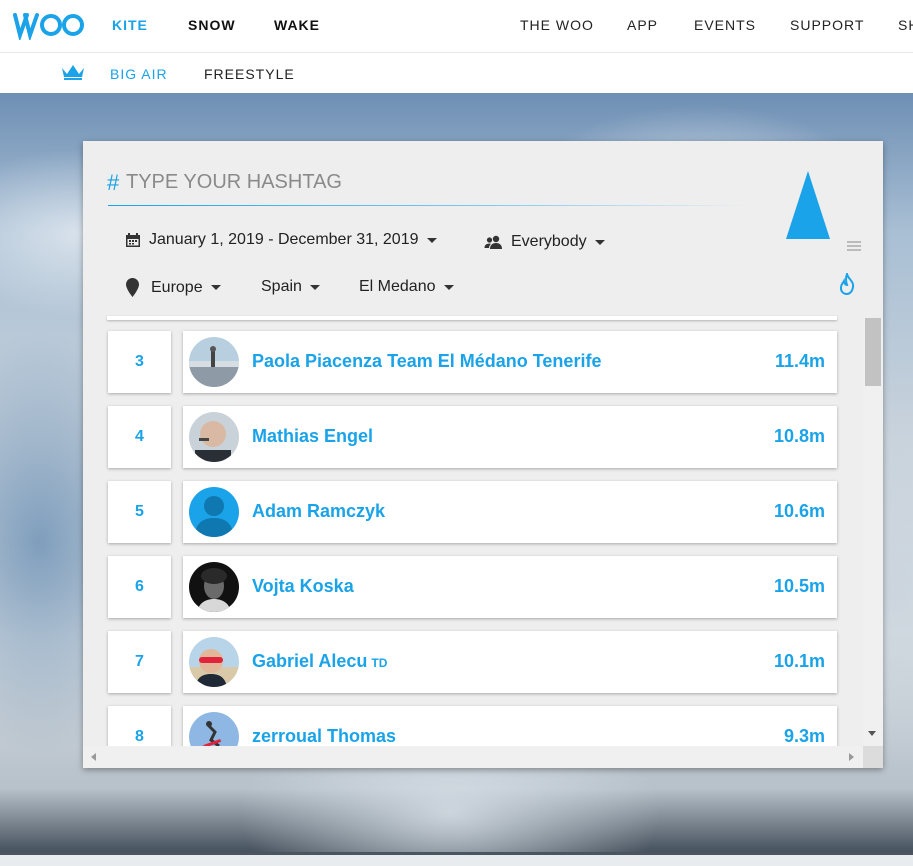  What do you see at coordinates (873, 757) in the screenshot?
I see `scrollbar-corner` at bounding box center [873, 757].